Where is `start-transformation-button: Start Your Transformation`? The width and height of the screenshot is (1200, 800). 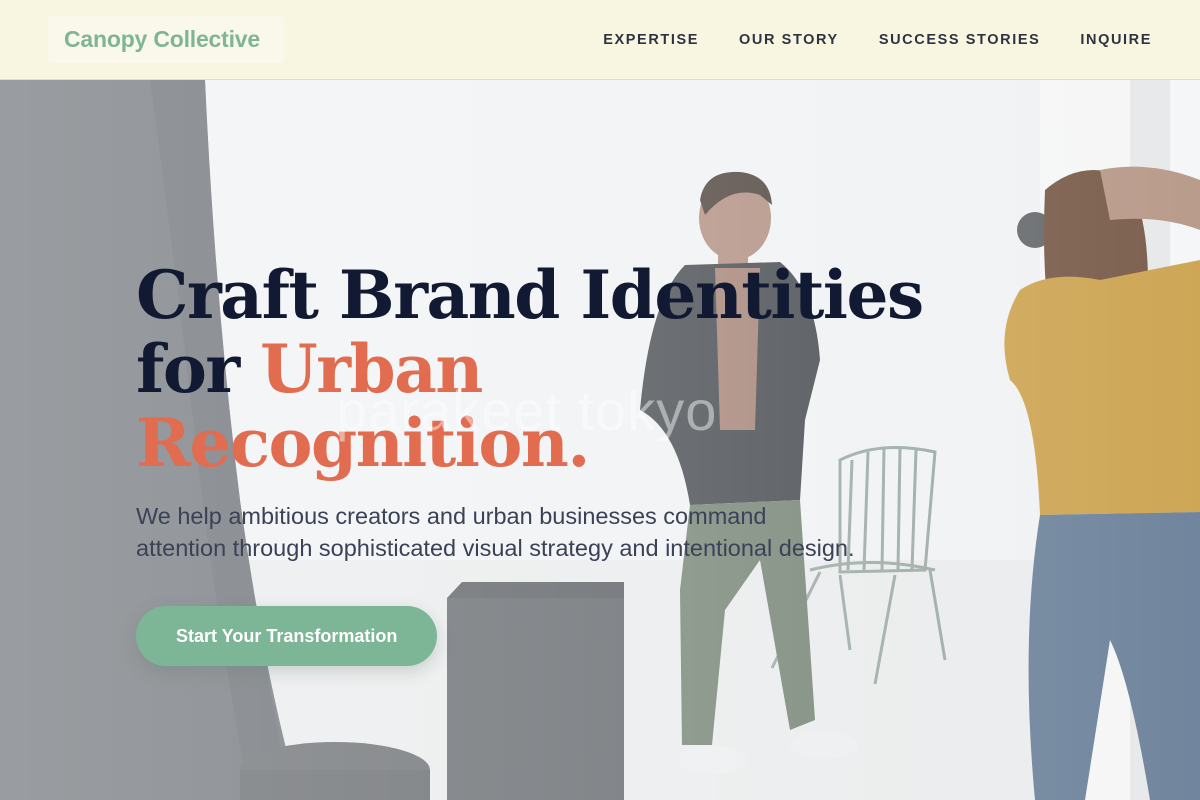
start-transformation-button: Start Your Transformation is located at coordinates (287, 636).